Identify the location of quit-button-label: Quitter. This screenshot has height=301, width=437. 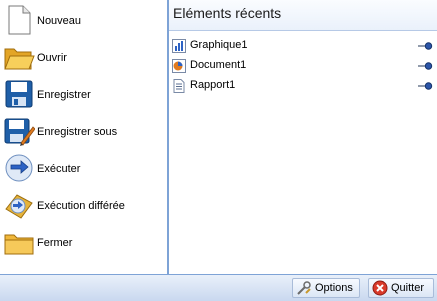
(408, 288).